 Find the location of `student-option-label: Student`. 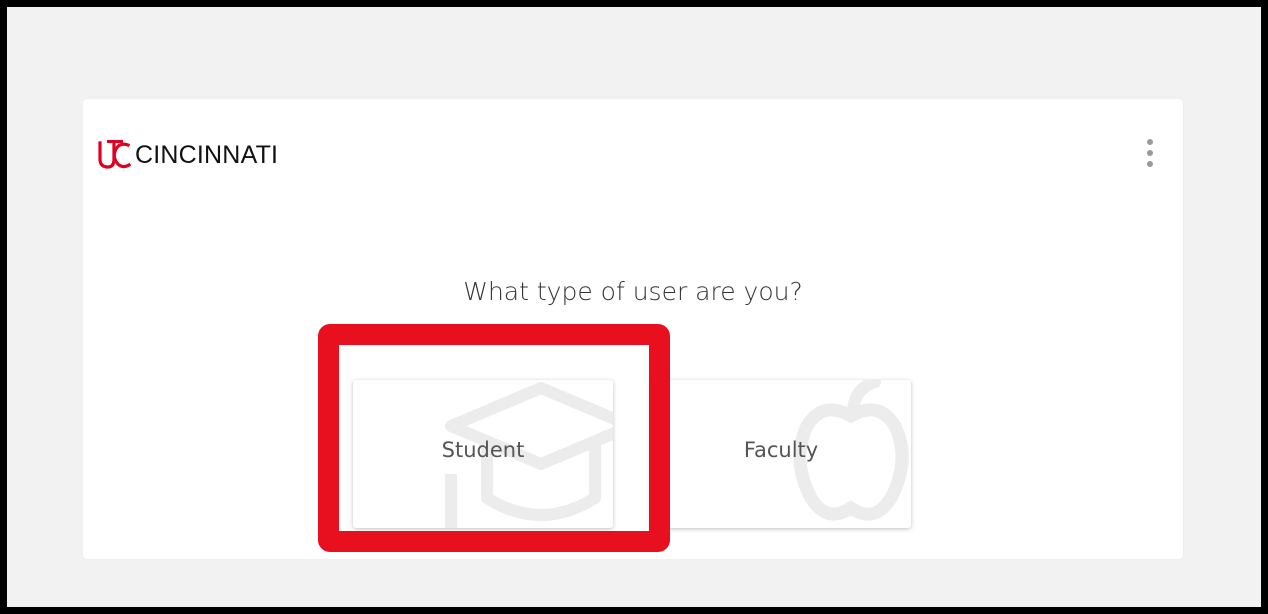

student-option-label: Student is located at coordinates (483, 450).